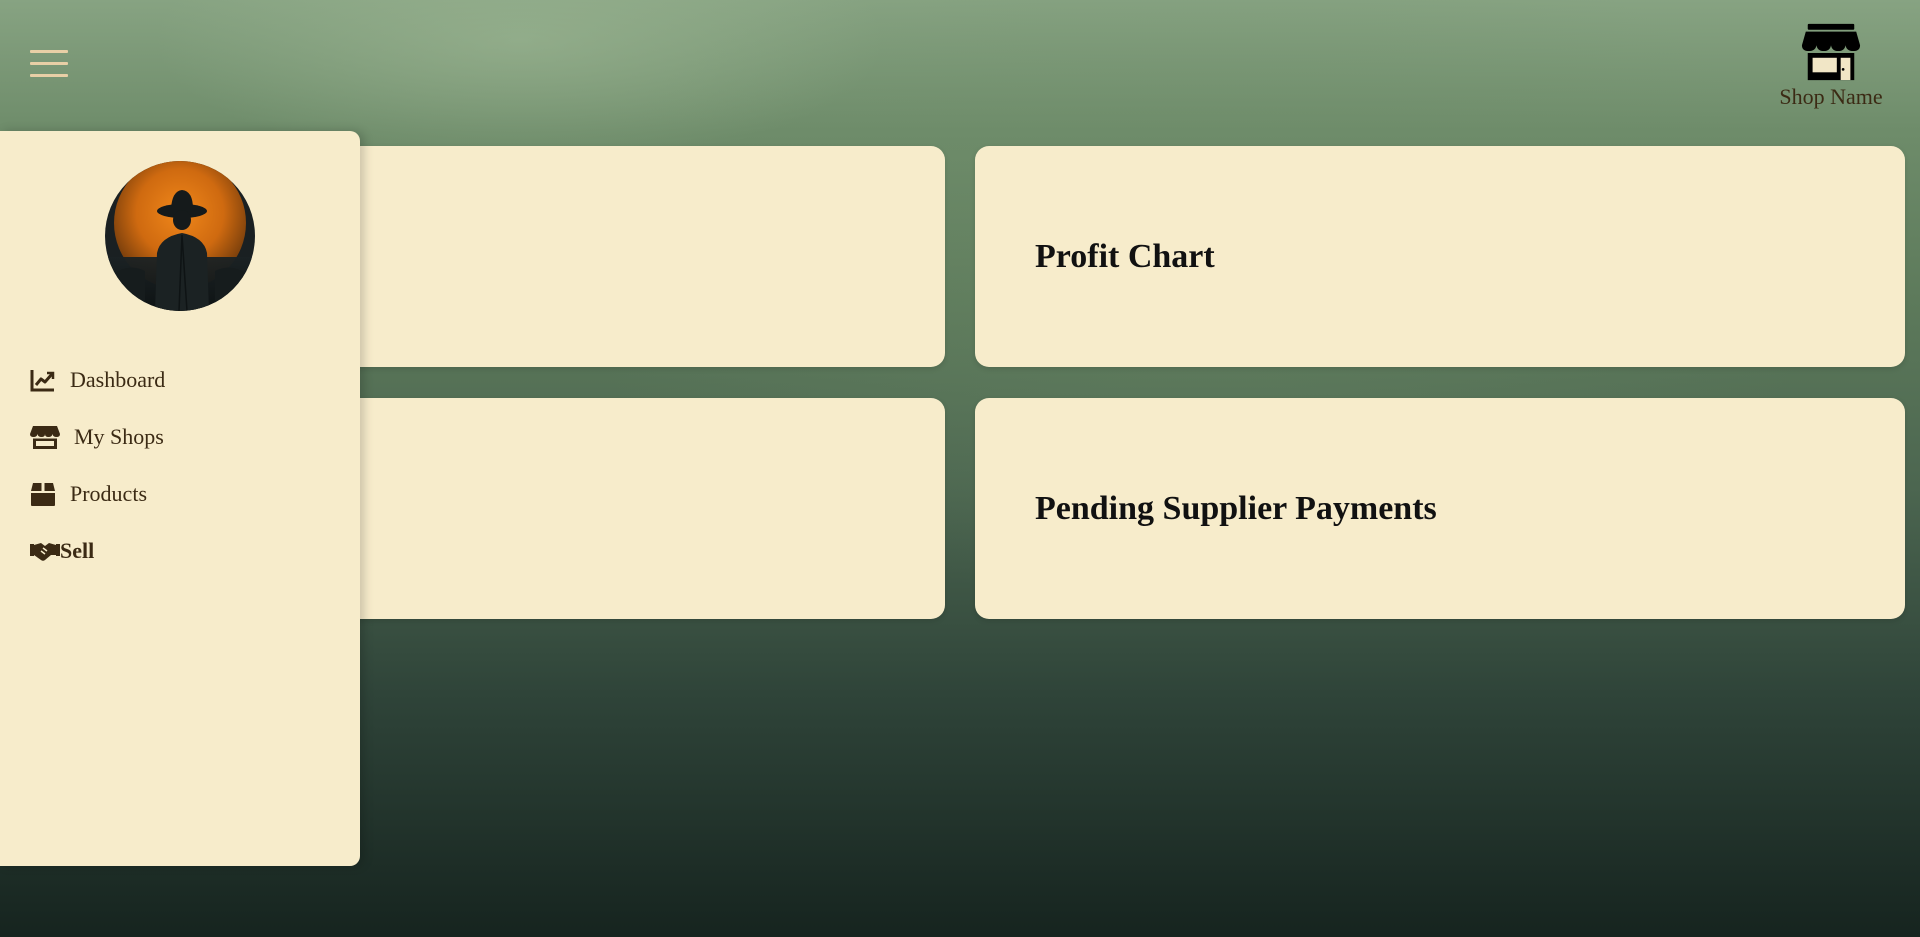 Image resolution: width=1920 pixels, height=937 pixels. What do you see at coordinates (1440, 508) in the screenshot?
I see `pending-supplier-payments-card: Pending Supplier Payments` at bounding box center [1440, 508].